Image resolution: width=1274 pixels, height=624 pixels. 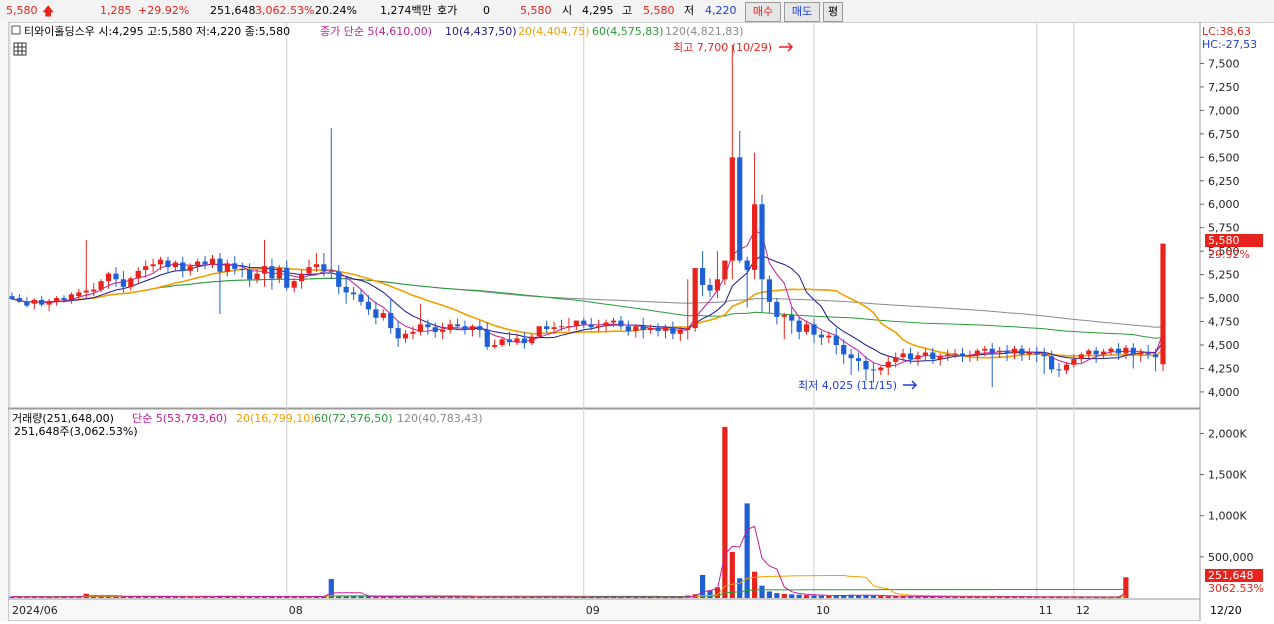 I want to click on current-price: 5,580, so click(x=22, y=10).